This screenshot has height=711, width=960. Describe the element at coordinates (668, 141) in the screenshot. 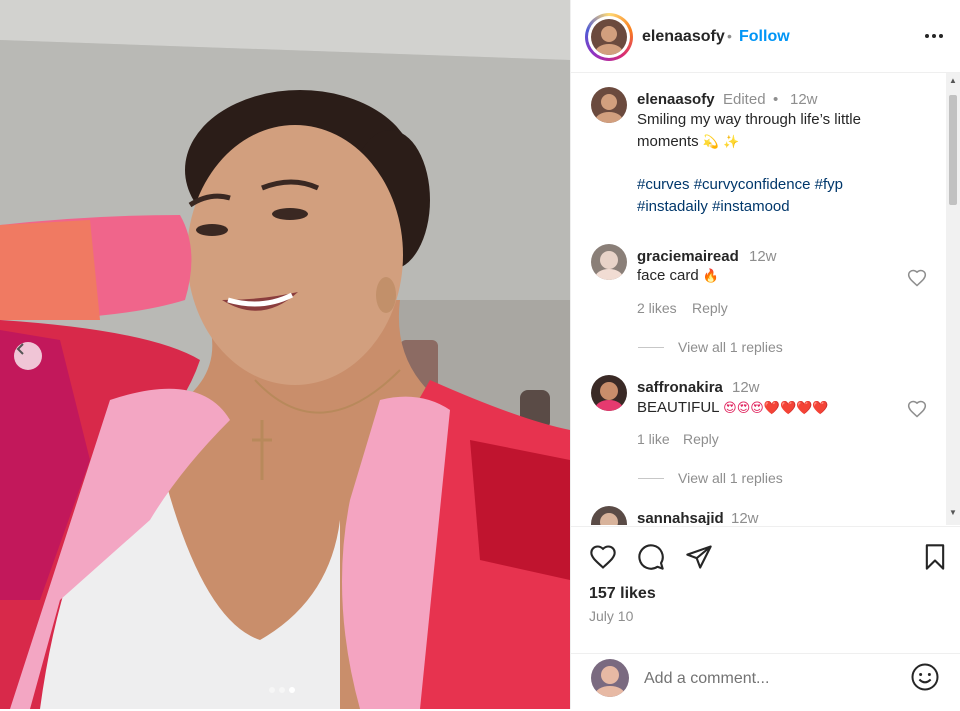

I see `caption-line-2-text: moments` at that location.